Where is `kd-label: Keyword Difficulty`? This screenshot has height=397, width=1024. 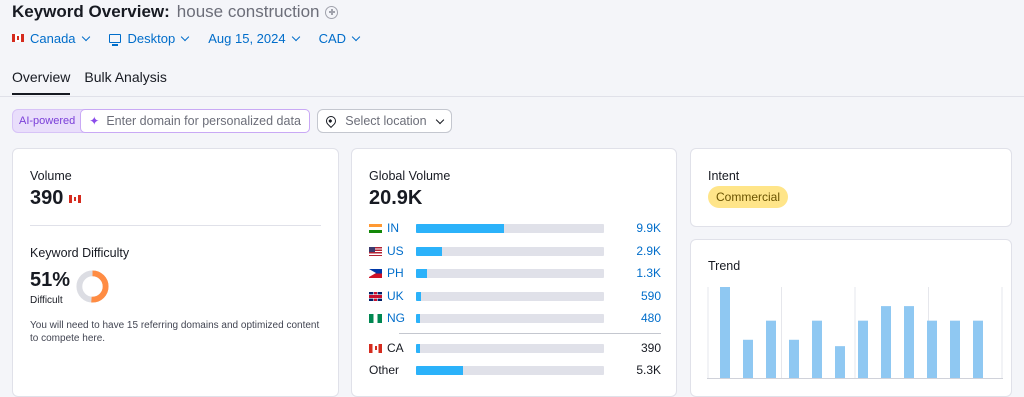
kd-label: Keyword Difficulty is located at coordinates (80, 253).